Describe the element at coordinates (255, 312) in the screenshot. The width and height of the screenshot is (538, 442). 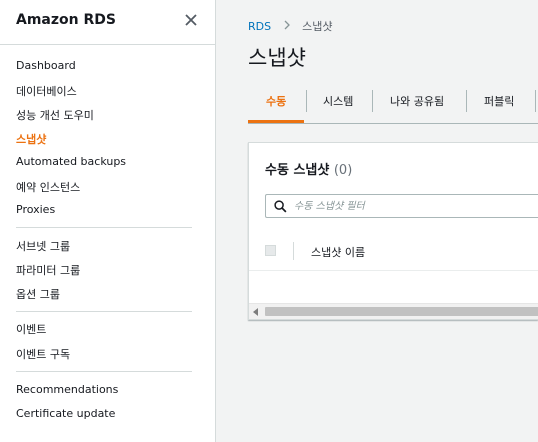
I see `scroll-left-arrow-icon` at that location.